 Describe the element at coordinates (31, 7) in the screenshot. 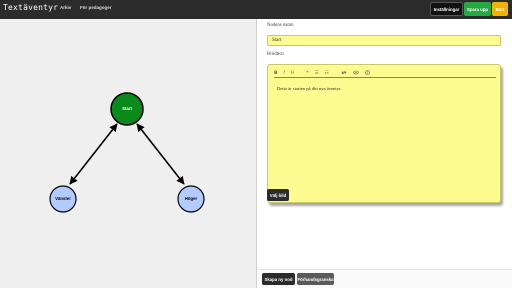

I see `app-brand: Textäventyr` at that location.